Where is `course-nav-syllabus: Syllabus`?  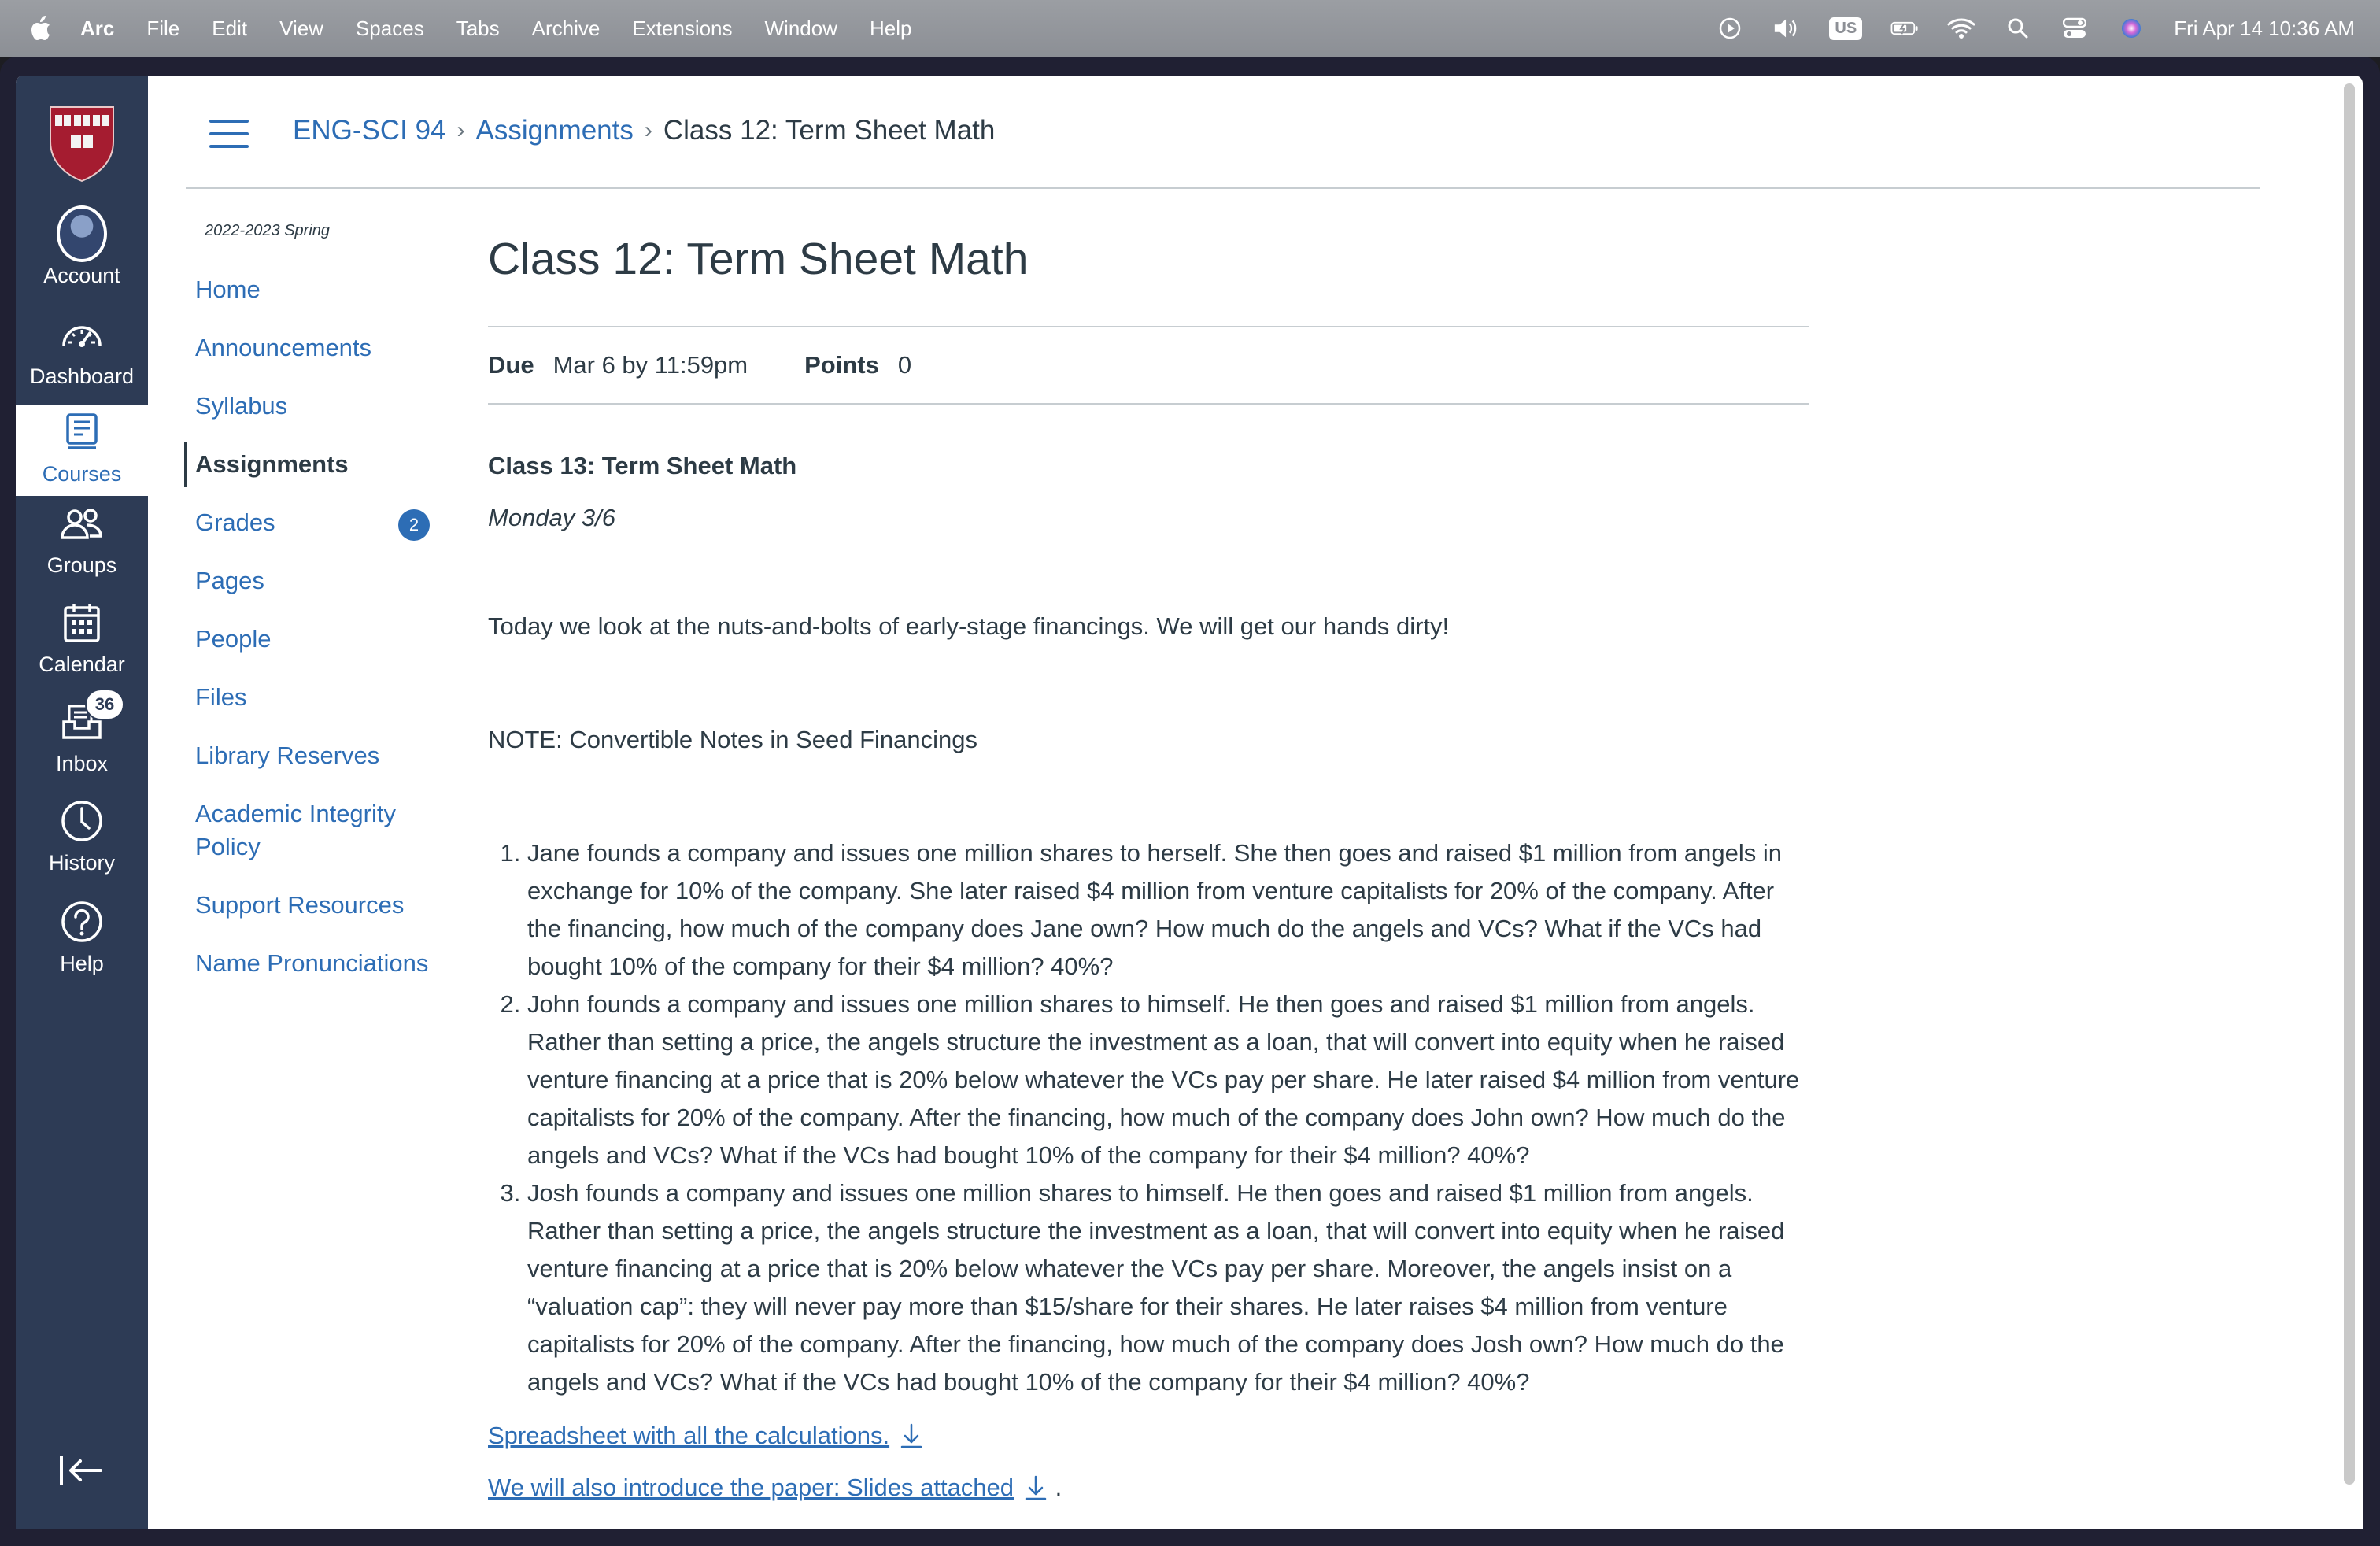 course-nav-syllabus: Syllabus is located at coordinates (312, 406).